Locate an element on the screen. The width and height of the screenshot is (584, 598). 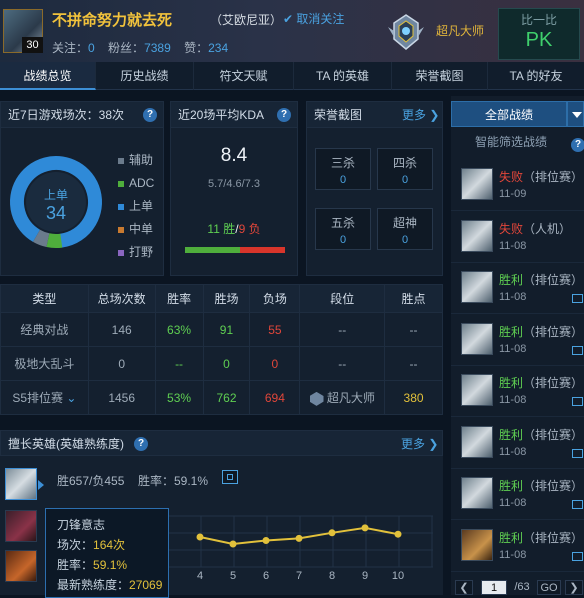
honor-value: 0 is located at coordinates (343, 180).